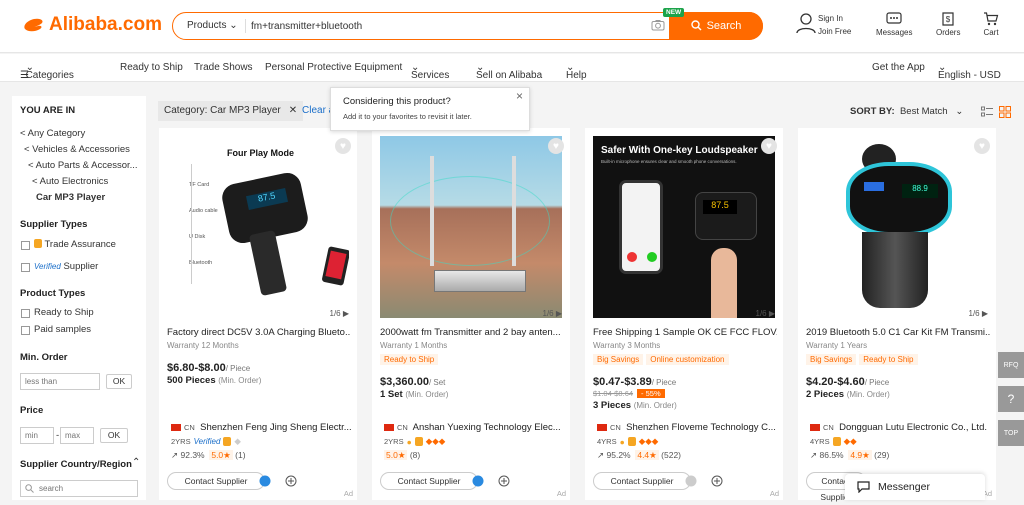 This screenshot has width=1024, height=505. What do you see at coordinates (863, 359) in the screenshot?
I see `product-tags: Big Savings Ready to Ship` at bounding box center [863, 359].